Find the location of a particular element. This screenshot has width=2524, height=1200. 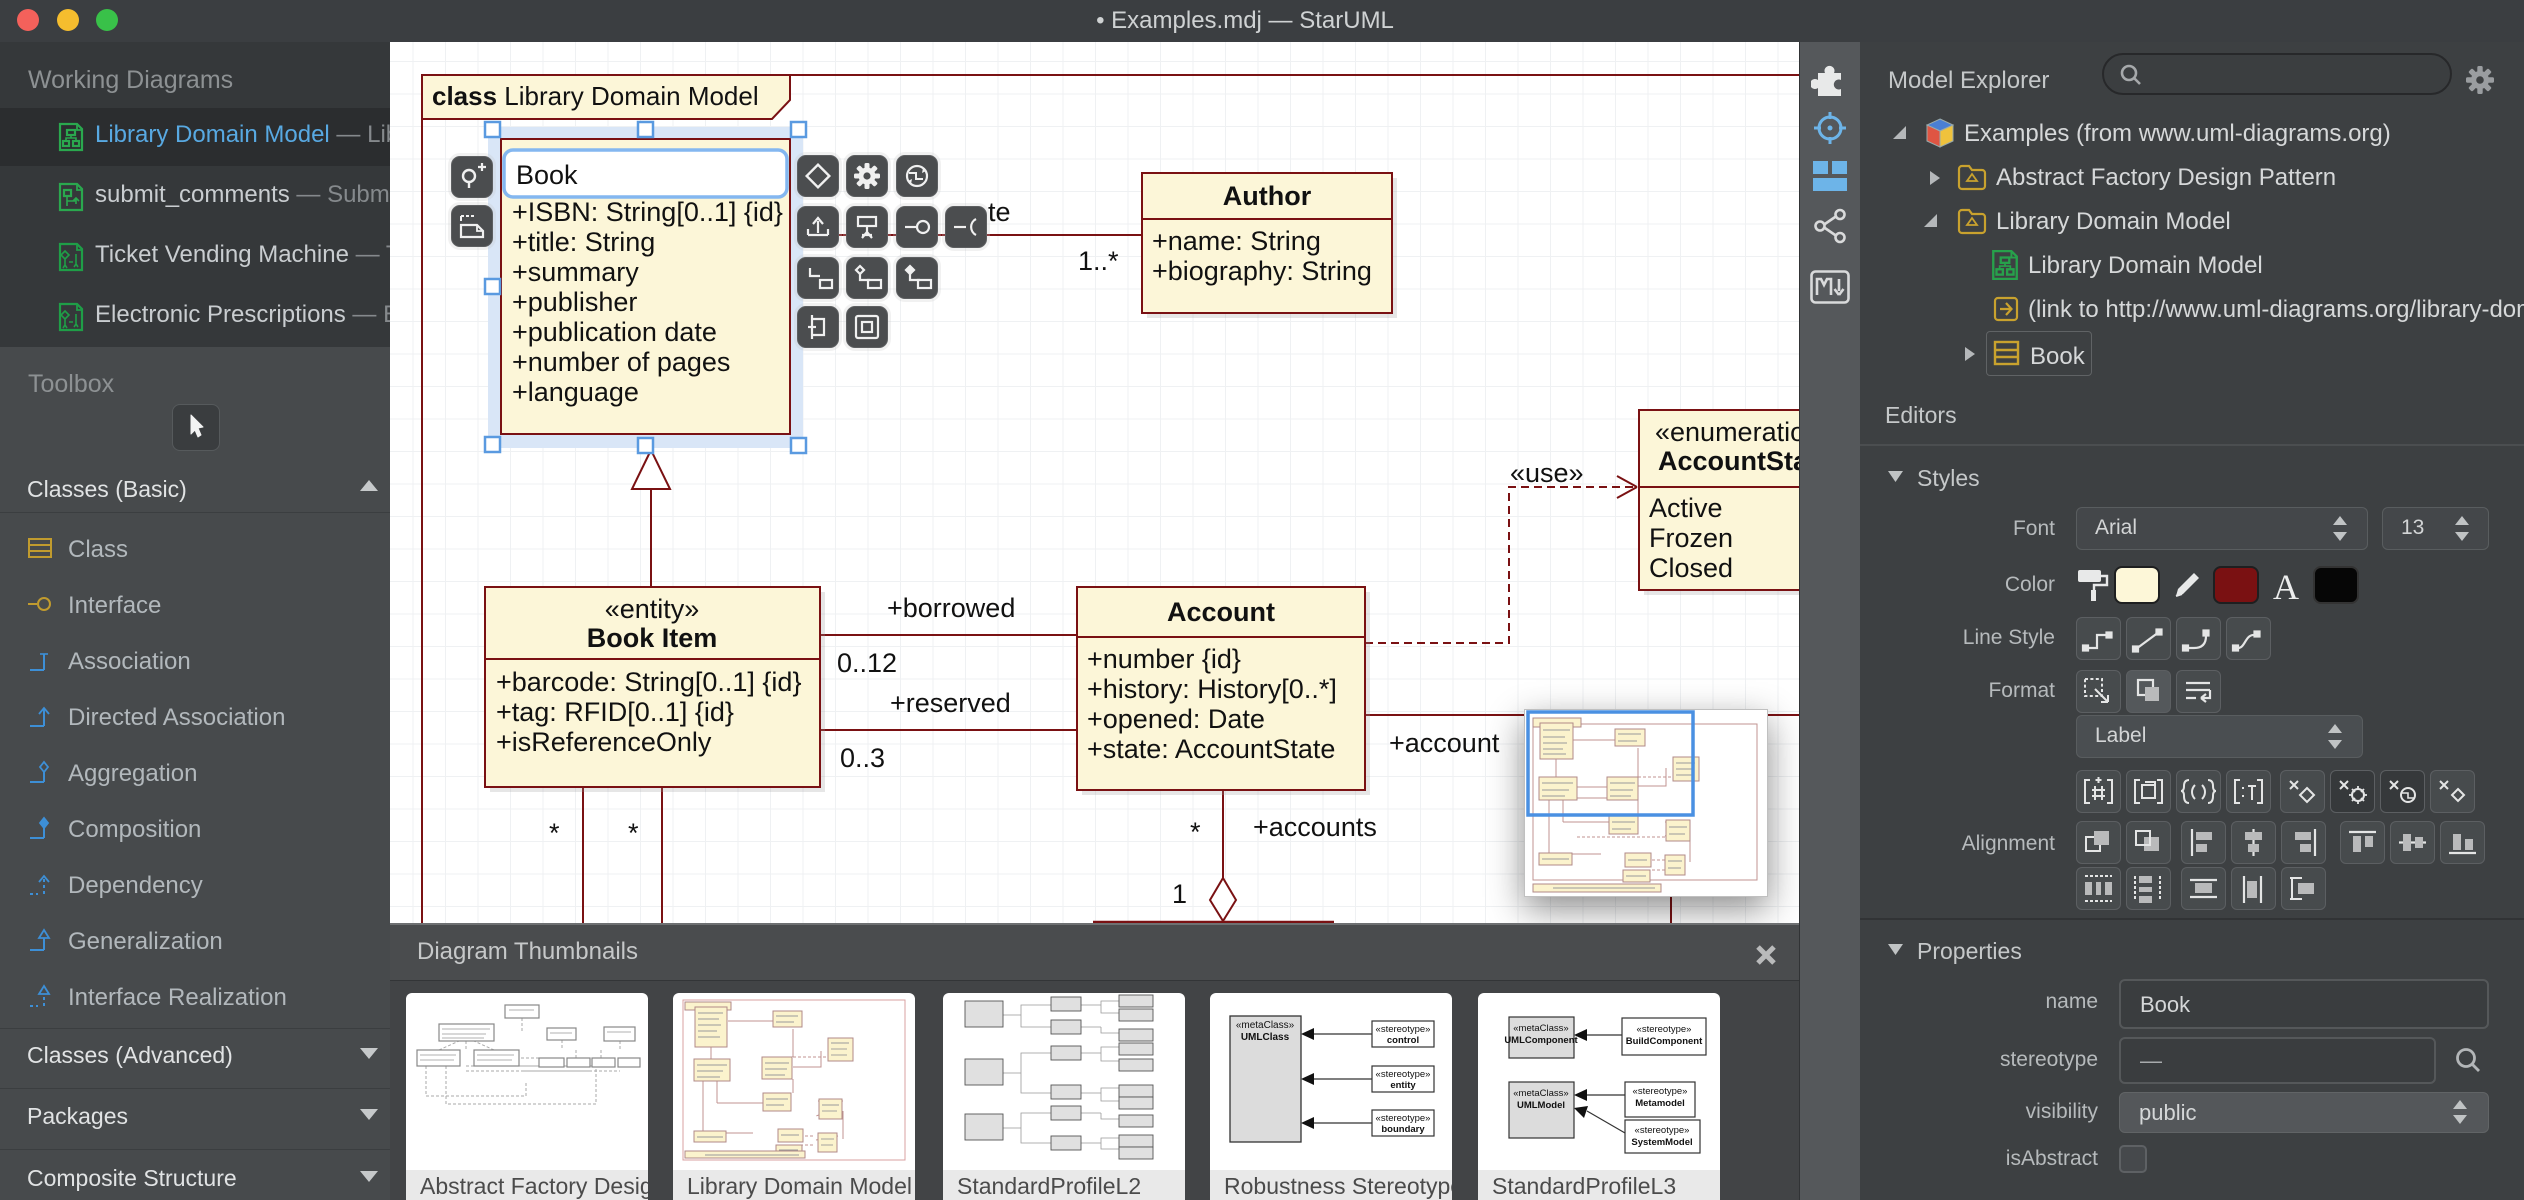

svg-text: boundary is located at coordinates (1403, 1129).